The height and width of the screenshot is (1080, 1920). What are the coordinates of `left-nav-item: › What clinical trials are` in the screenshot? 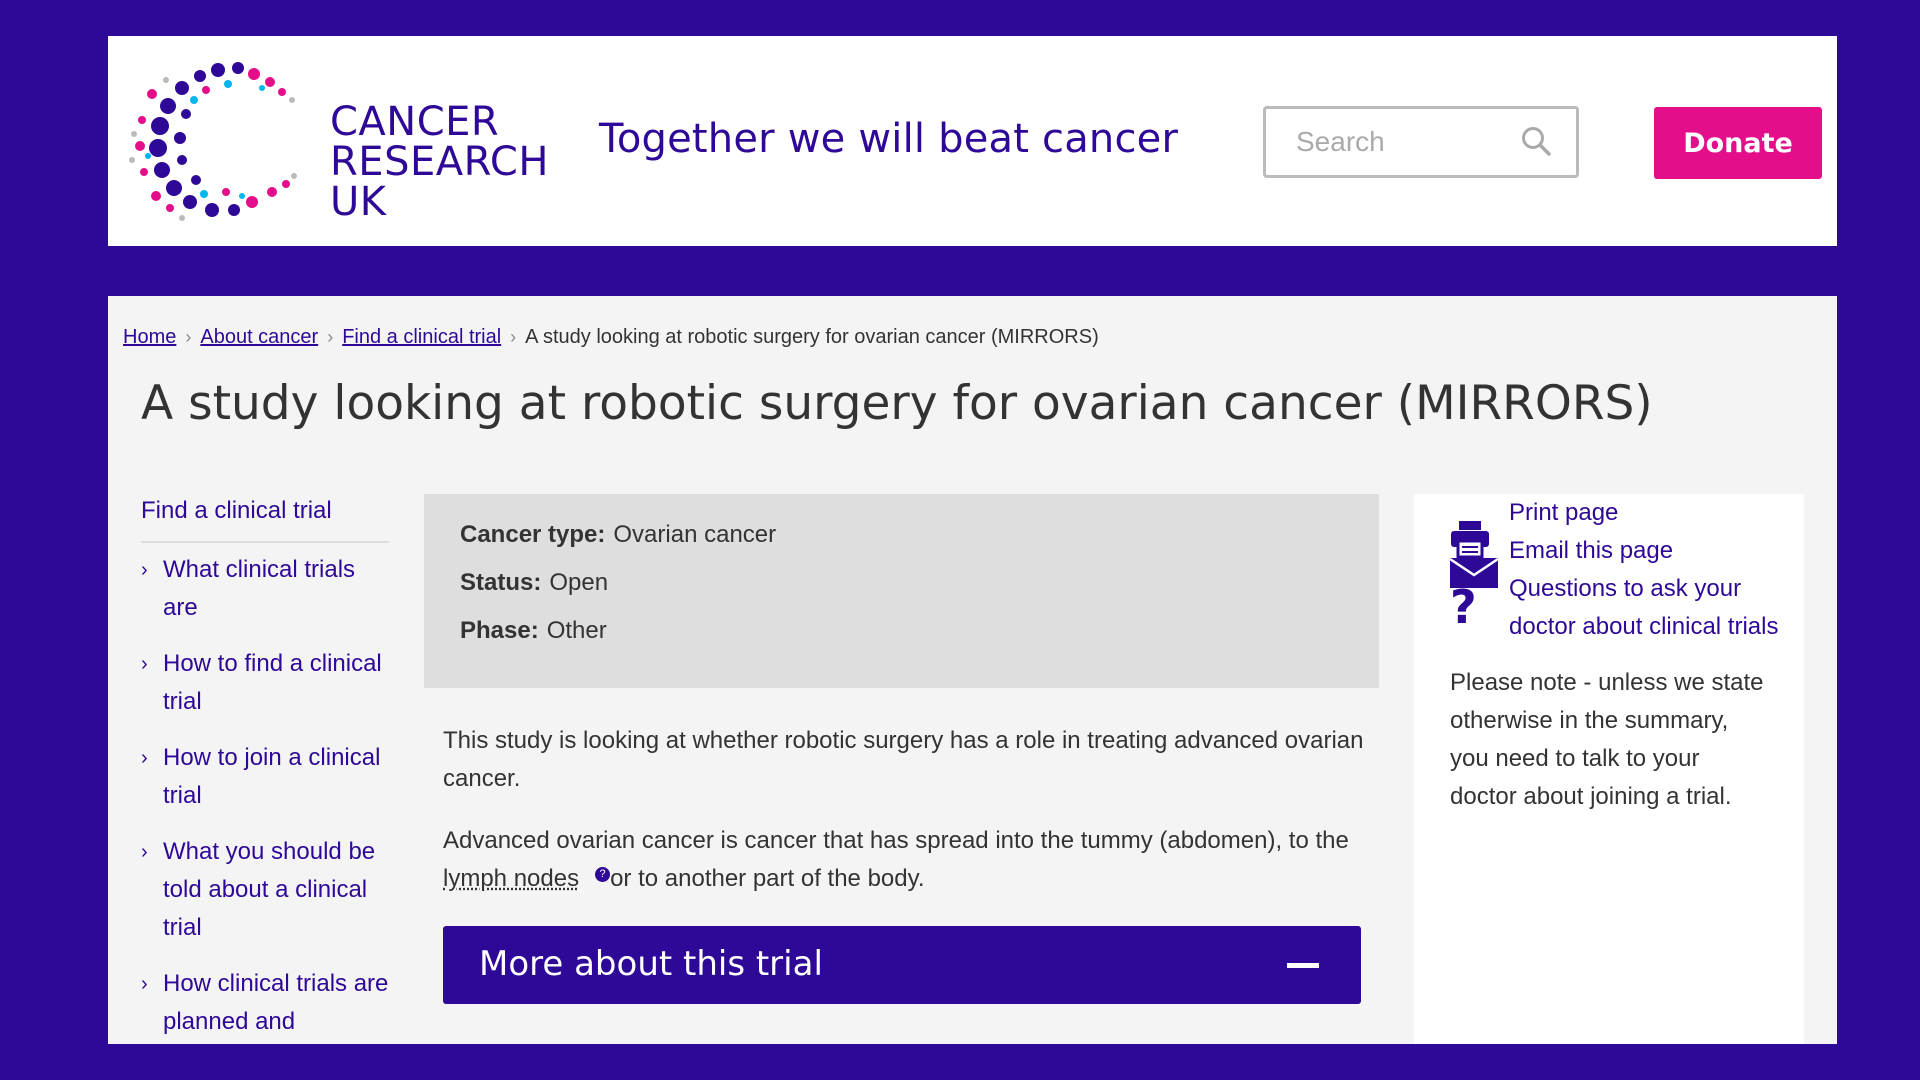 It's located at (265, 589).